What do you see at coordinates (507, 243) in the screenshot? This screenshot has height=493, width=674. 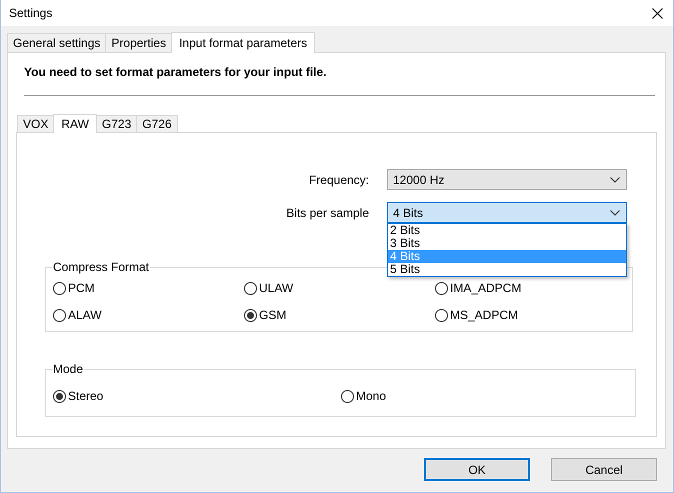 I see `dropdown-option: 3 Bits` at bounding box center [507, 243].